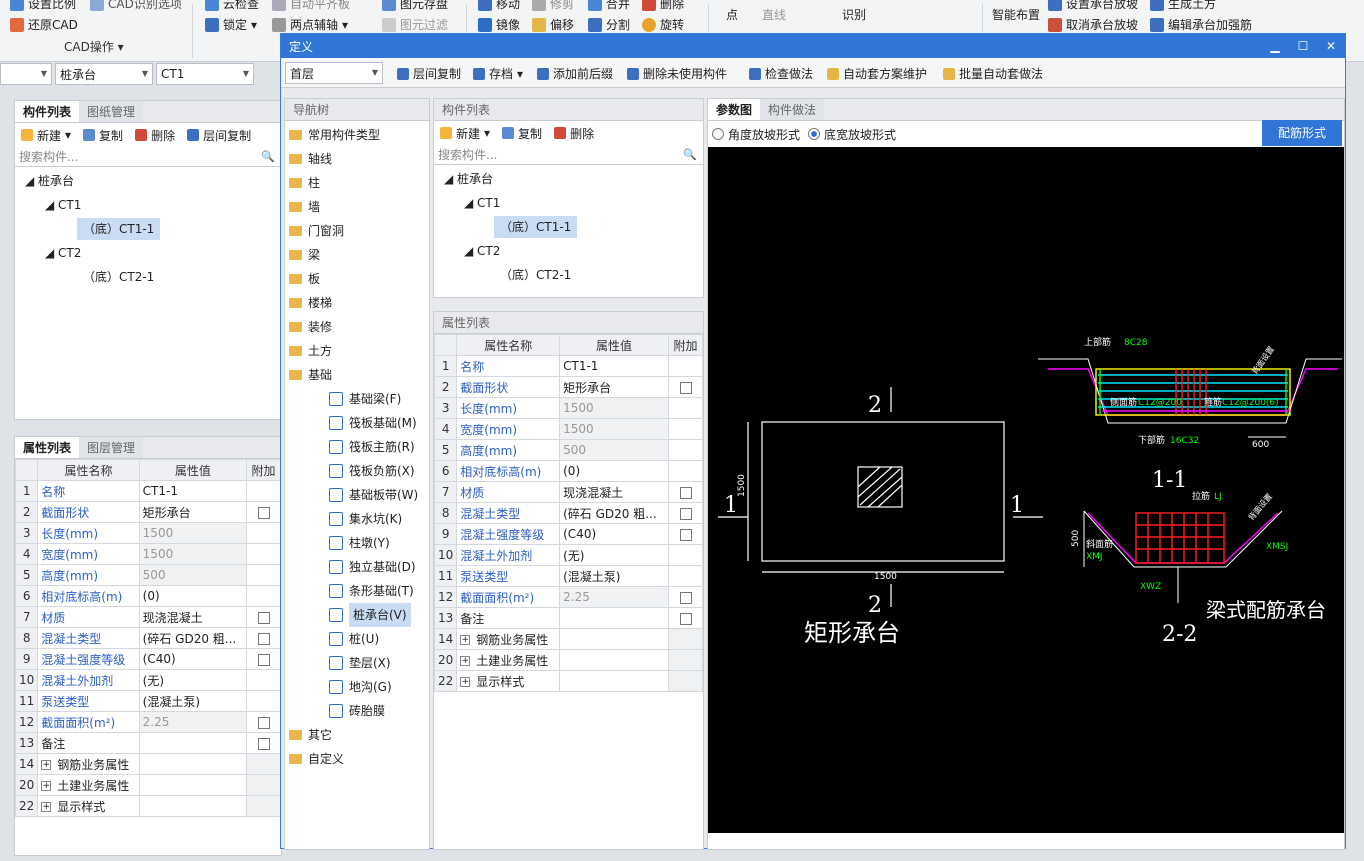 The image size is (1364, 861). I want to click on property-row: 20 + 土建业务属性, so click(147, 785).